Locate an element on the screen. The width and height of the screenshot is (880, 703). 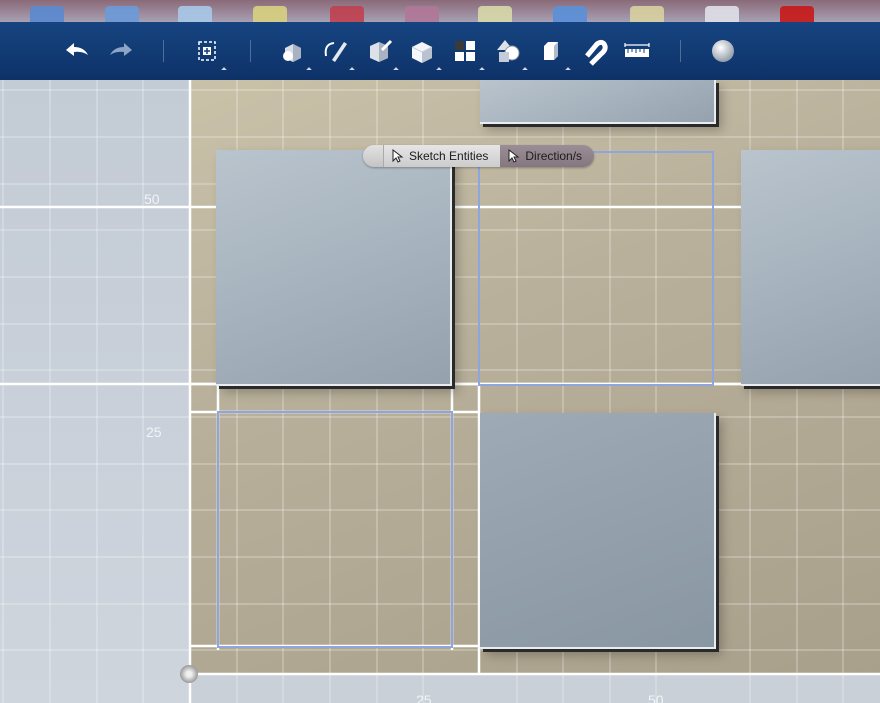
directions-label: Direction/s is located at coordinates (554, 156).